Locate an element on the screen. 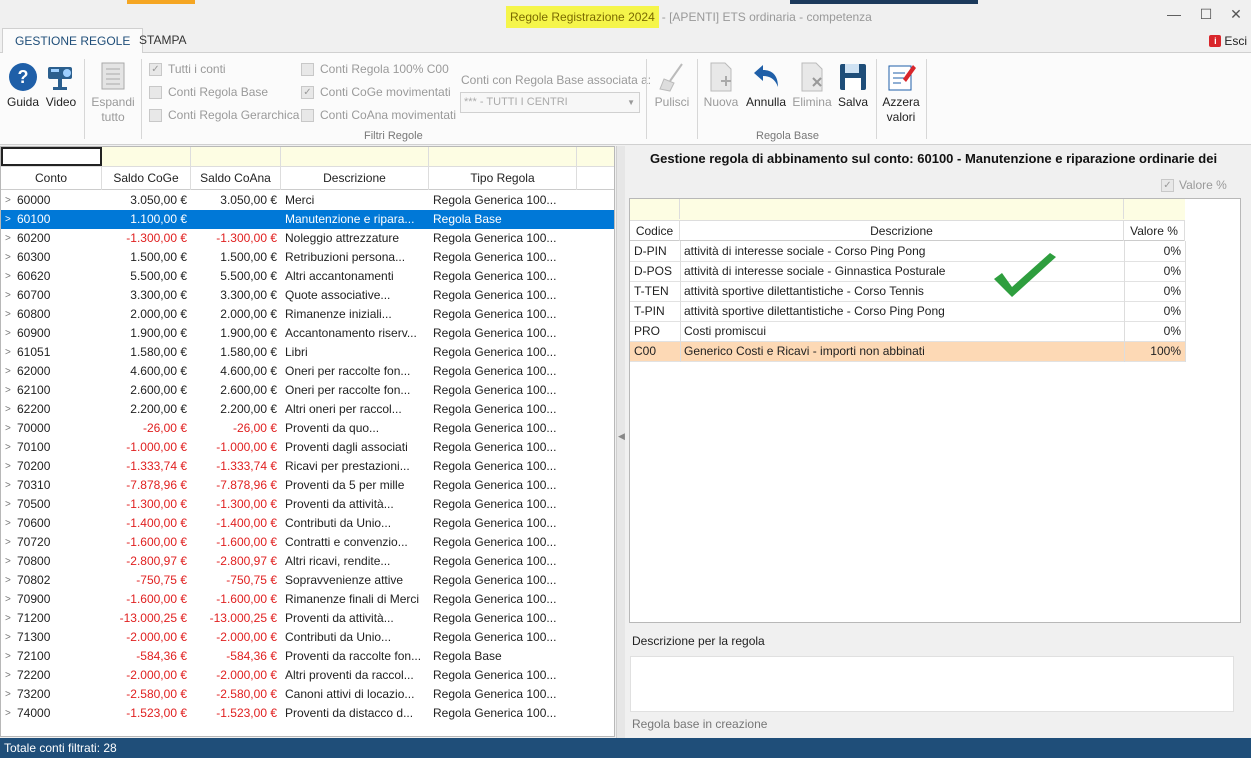 The image size is (1251, 758). tab-gestione-regole: GESTIONE REGOLE is located at coordinates (73, 41).